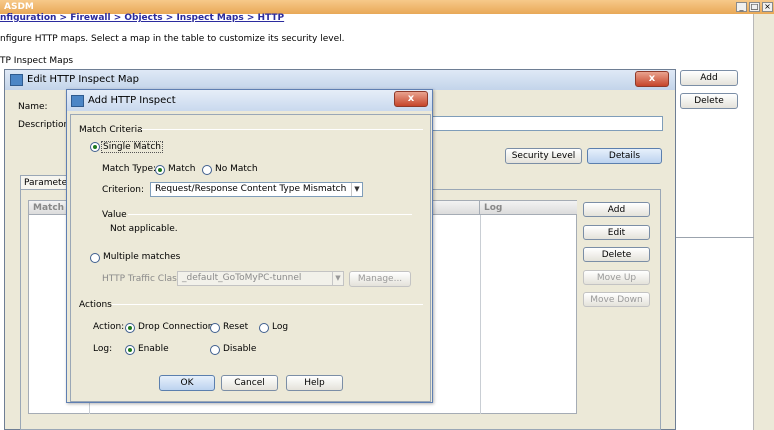 This screenshot has width=774, height=430. I want to click on edit-window-title: Edit HTTP Inspect Map, so click(83, 79).